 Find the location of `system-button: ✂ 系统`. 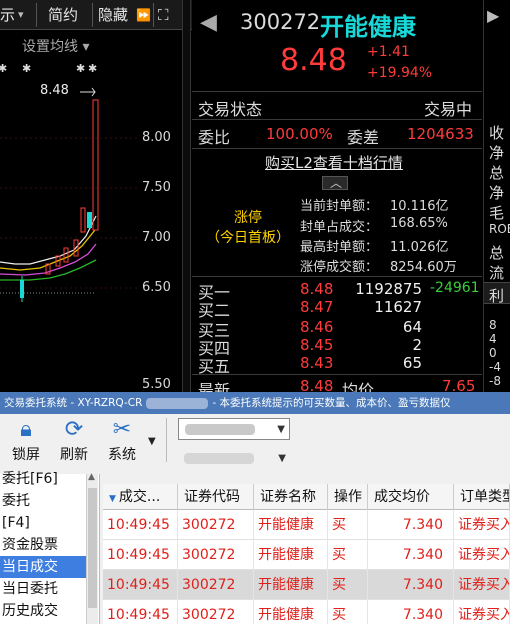

system-button: ✂ 系统 is located at coordinates (122, 441).